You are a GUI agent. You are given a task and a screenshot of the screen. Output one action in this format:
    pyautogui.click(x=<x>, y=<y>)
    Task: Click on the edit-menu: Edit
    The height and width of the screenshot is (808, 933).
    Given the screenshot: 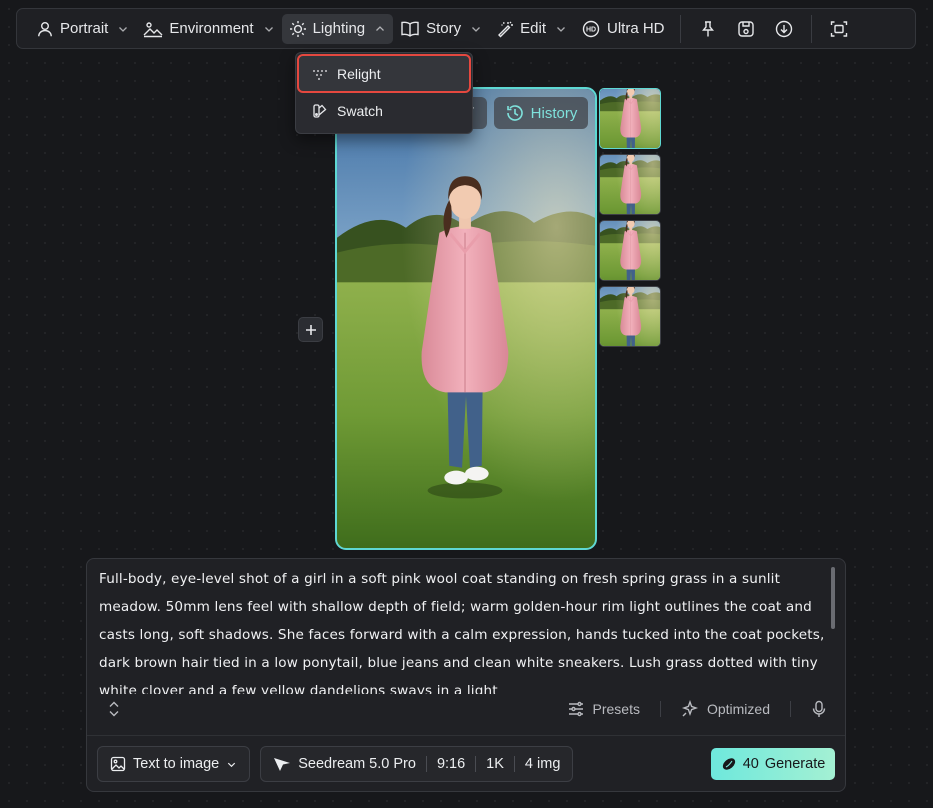 What is the action you would take?
    pyautogui.click(x=531, y=29)
    